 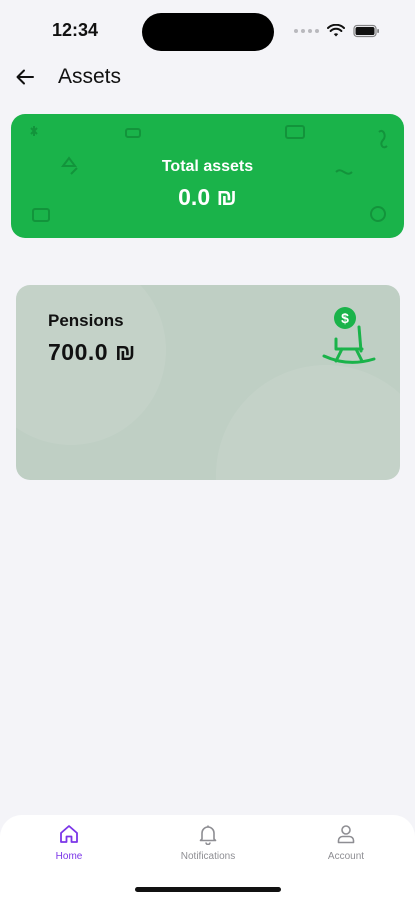 I want to click on bell-icon, so click(x=208, y=835).